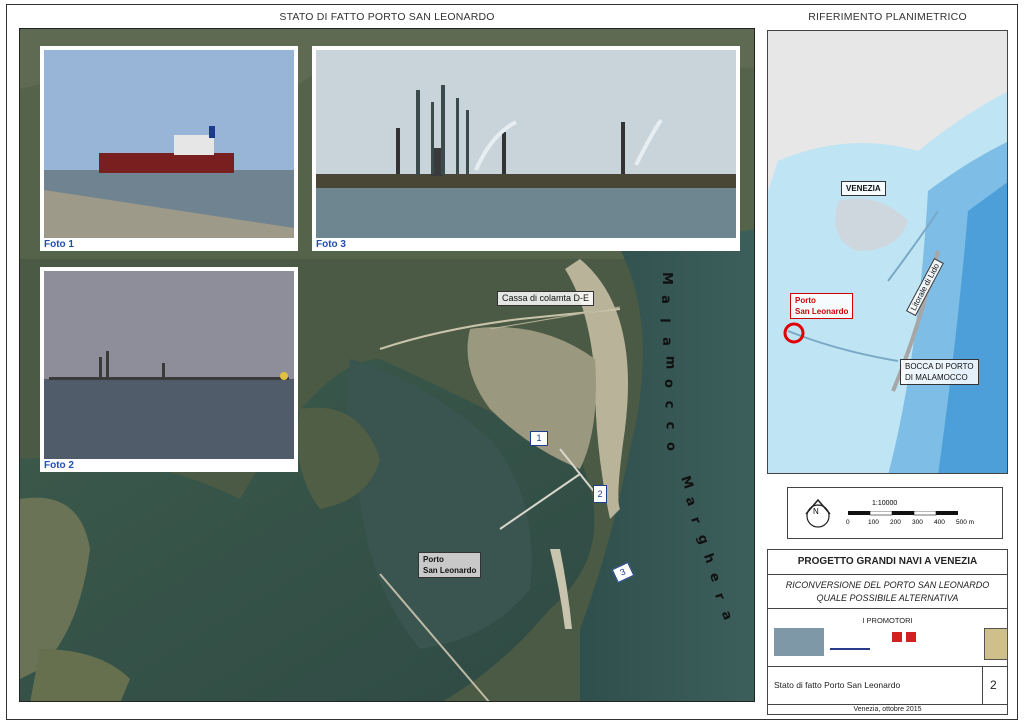 This screenshot has height=726, width=1024. I want to click on project-title: PROGETTO GRANDI NAVI A VENEZIA, so click(887, 561).